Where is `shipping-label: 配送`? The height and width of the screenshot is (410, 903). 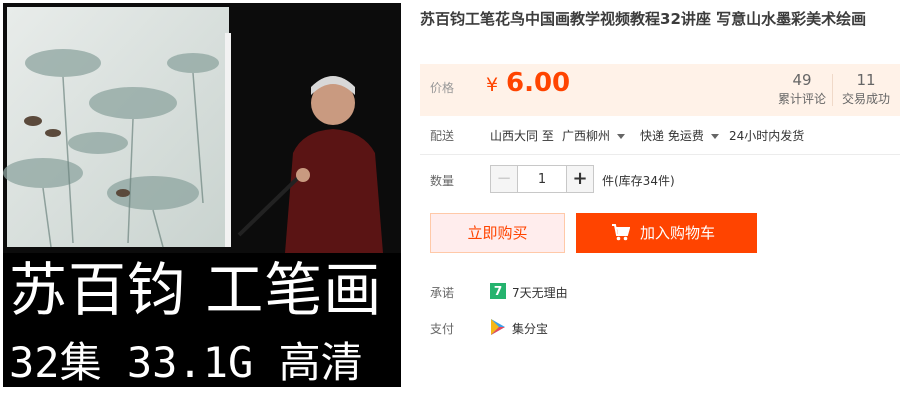 shipping-label: 配送 is located at coordinates (442, 136).